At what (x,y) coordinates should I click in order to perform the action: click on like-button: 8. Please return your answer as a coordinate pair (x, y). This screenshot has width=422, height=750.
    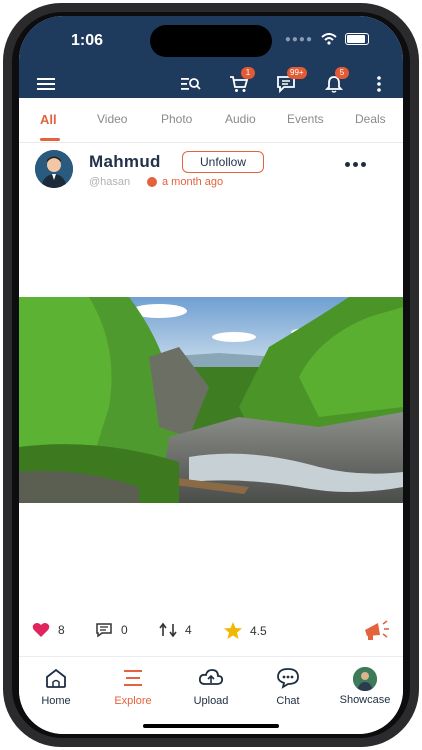
    Looking at the image, I should click on (48, 630).